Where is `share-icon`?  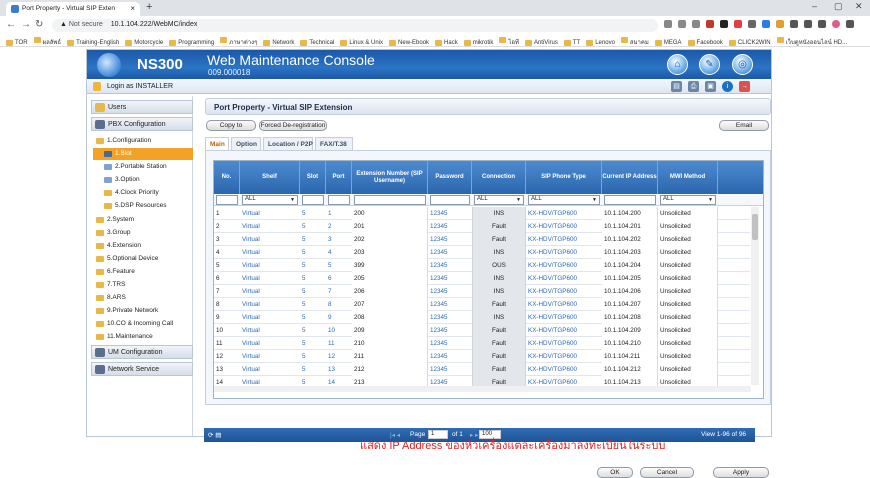 share-icon is located at coordinates (682, 24).